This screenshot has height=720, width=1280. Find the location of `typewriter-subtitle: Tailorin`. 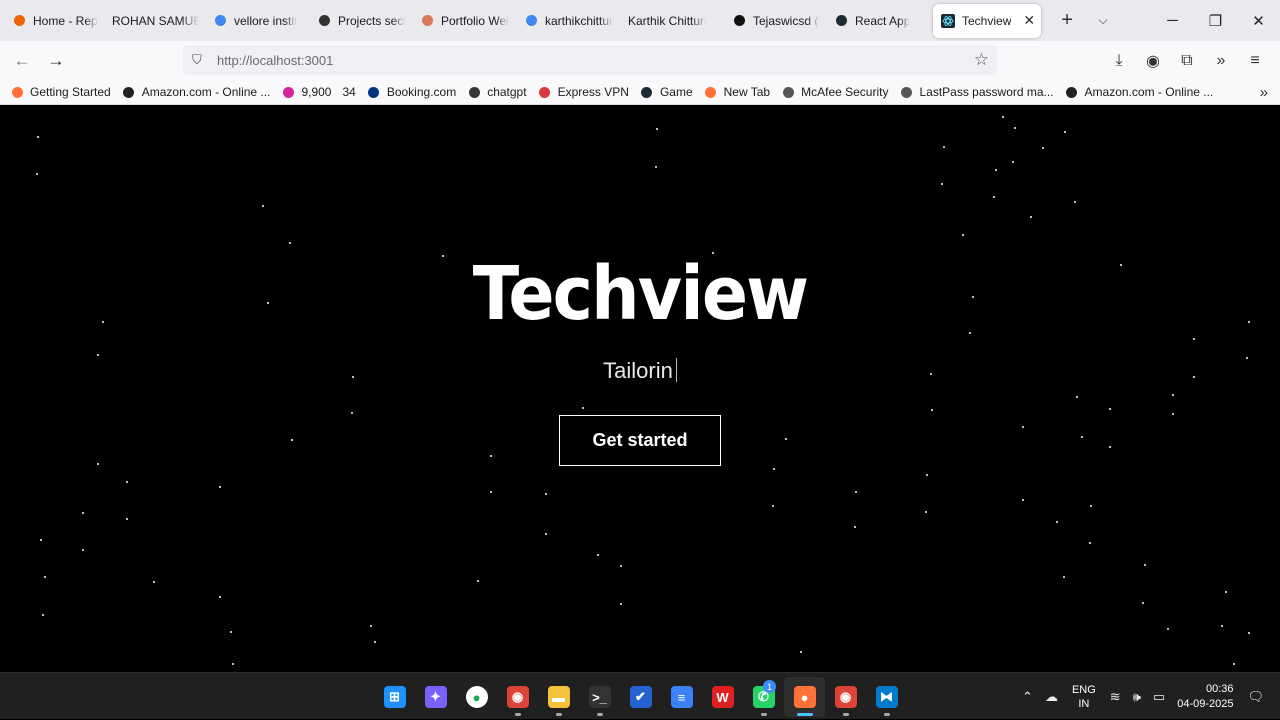

typewriter-subtitle: Tailorin is located at coordinates (640, 371).